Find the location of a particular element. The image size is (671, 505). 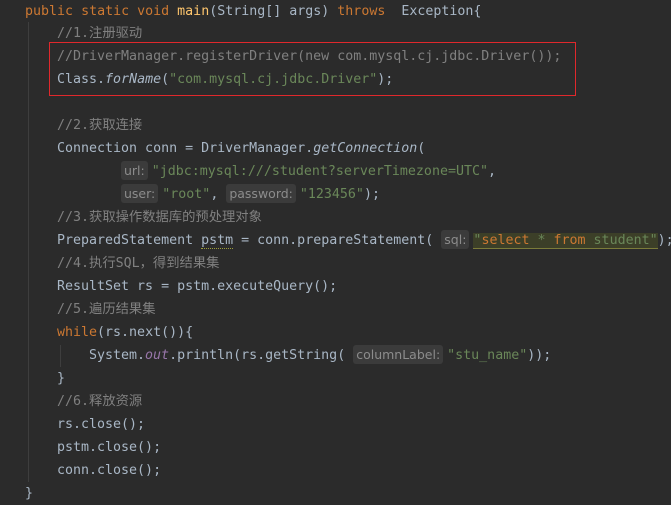

code-line-pstm-close: pstm.close(); is located at coordinates (109, 447).